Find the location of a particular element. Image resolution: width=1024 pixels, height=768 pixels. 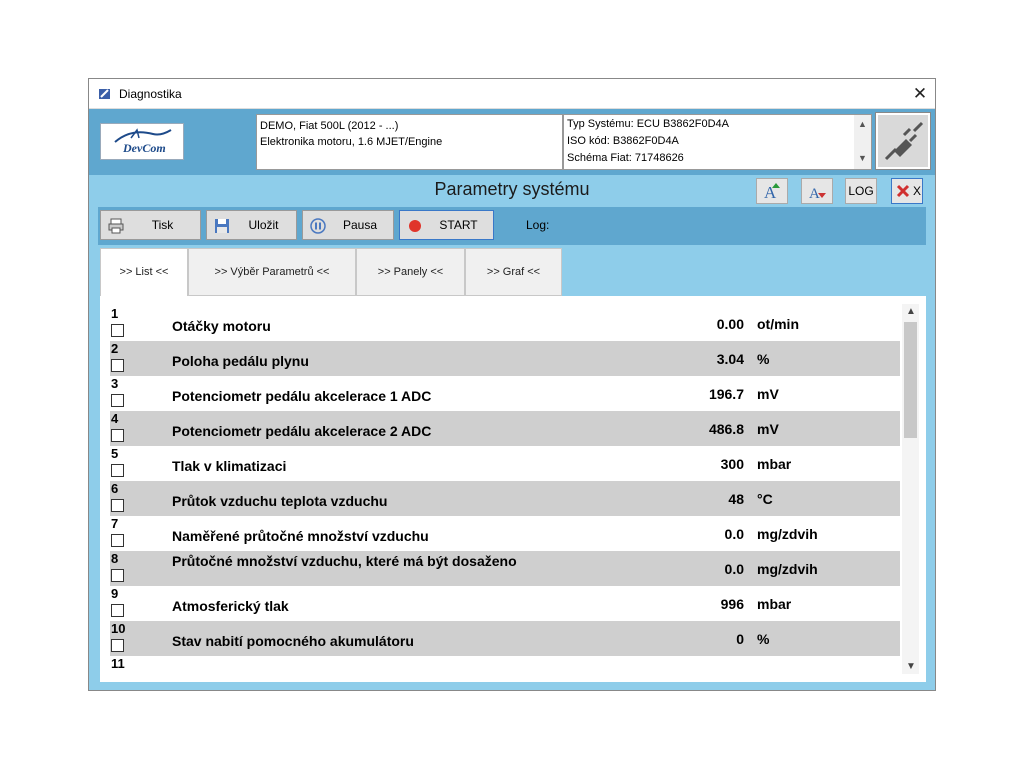

devcom-logo: DevCom is located at coordinates (142, 141).